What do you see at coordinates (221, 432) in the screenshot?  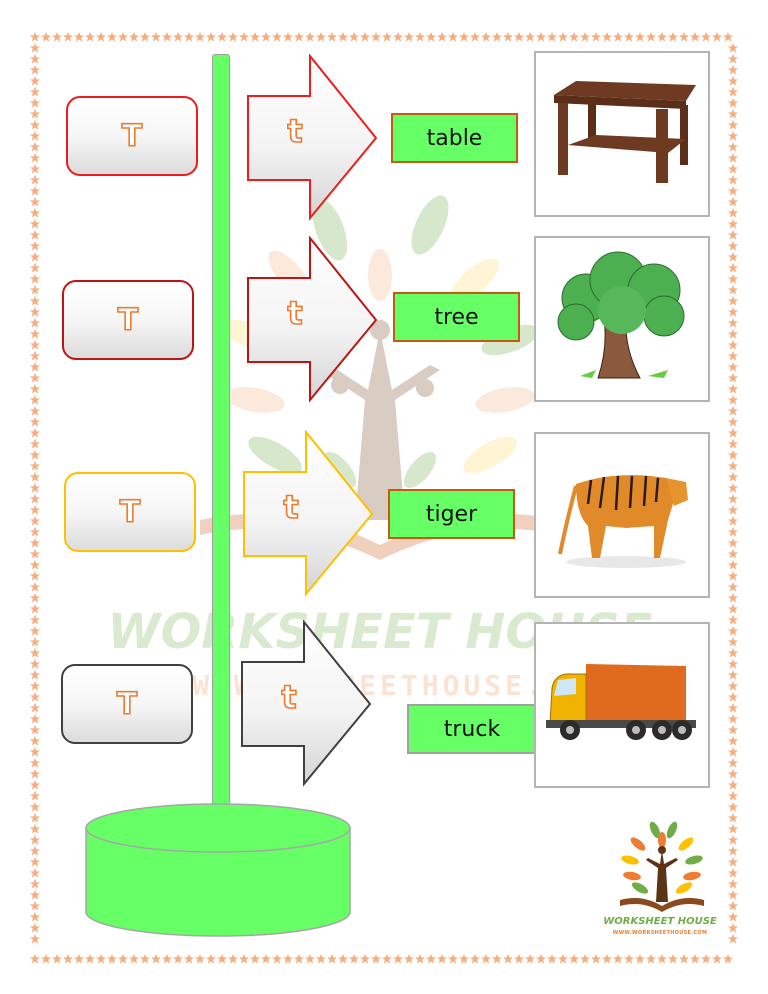 I see `green-pole` at bounding box center [221, 432].